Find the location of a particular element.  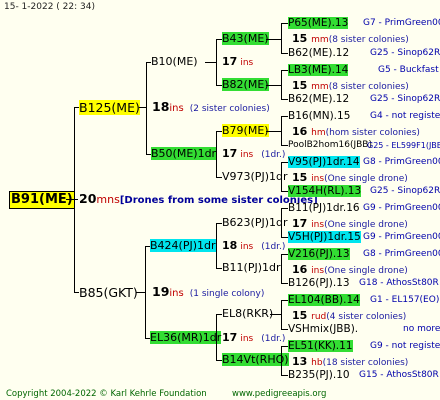

gen4-9-origin: G8 - PrimGreen00 is located at coordinates (401, 162).